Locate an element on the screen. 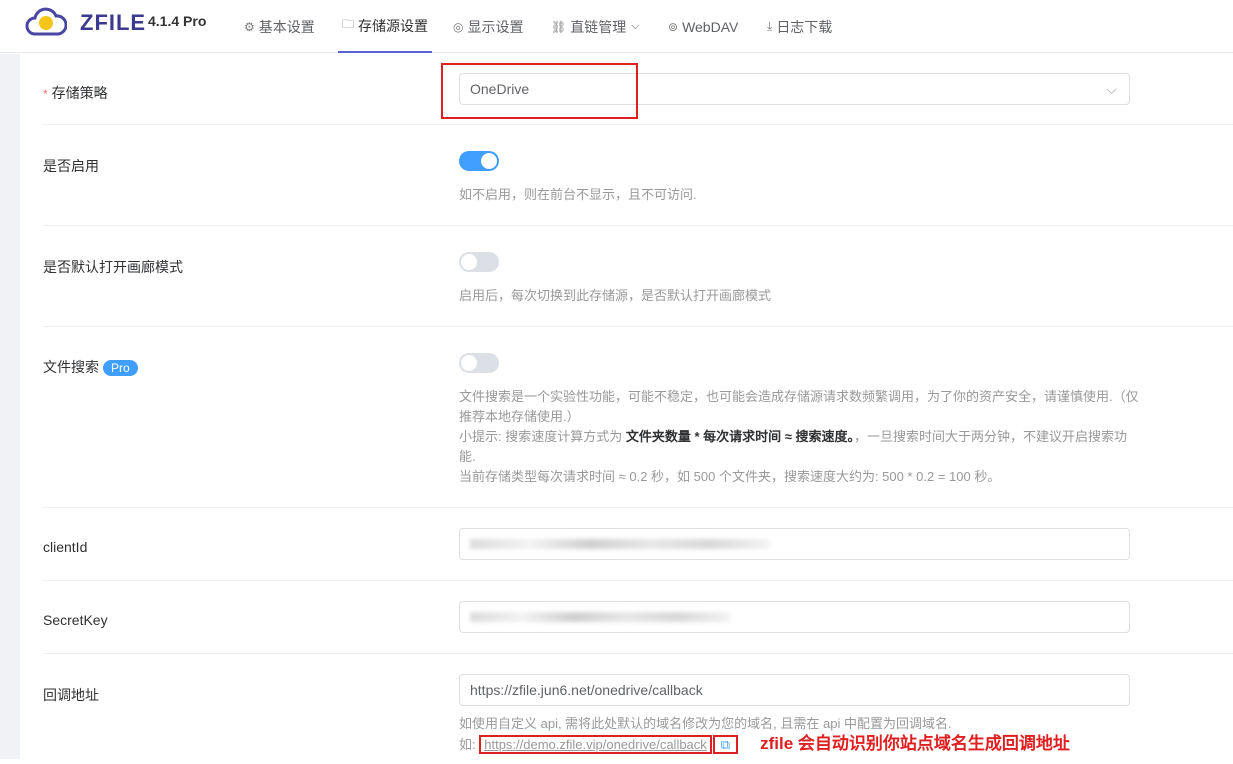  callback-label: 回调地址 is located at coordinates (71, 695).